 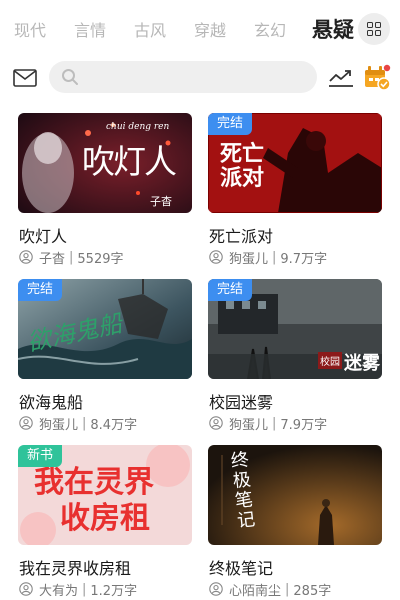 I want to click on tab-mystery: 悬疑, so click(x=333, y=29).